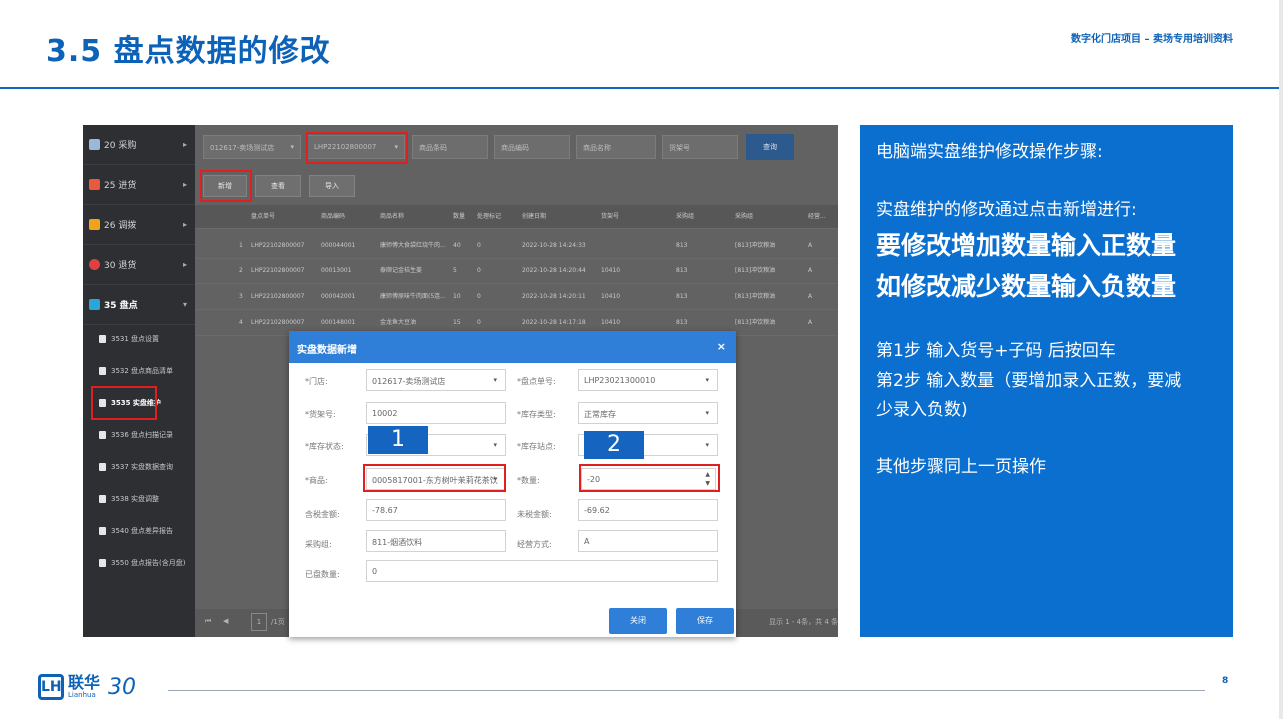 The height and width of the screenshot is (719, 1283). What do you see at coordinates (333, 216) in the screenshot?
I see `column-header: 商品编码` at bounding box center [333, 216].